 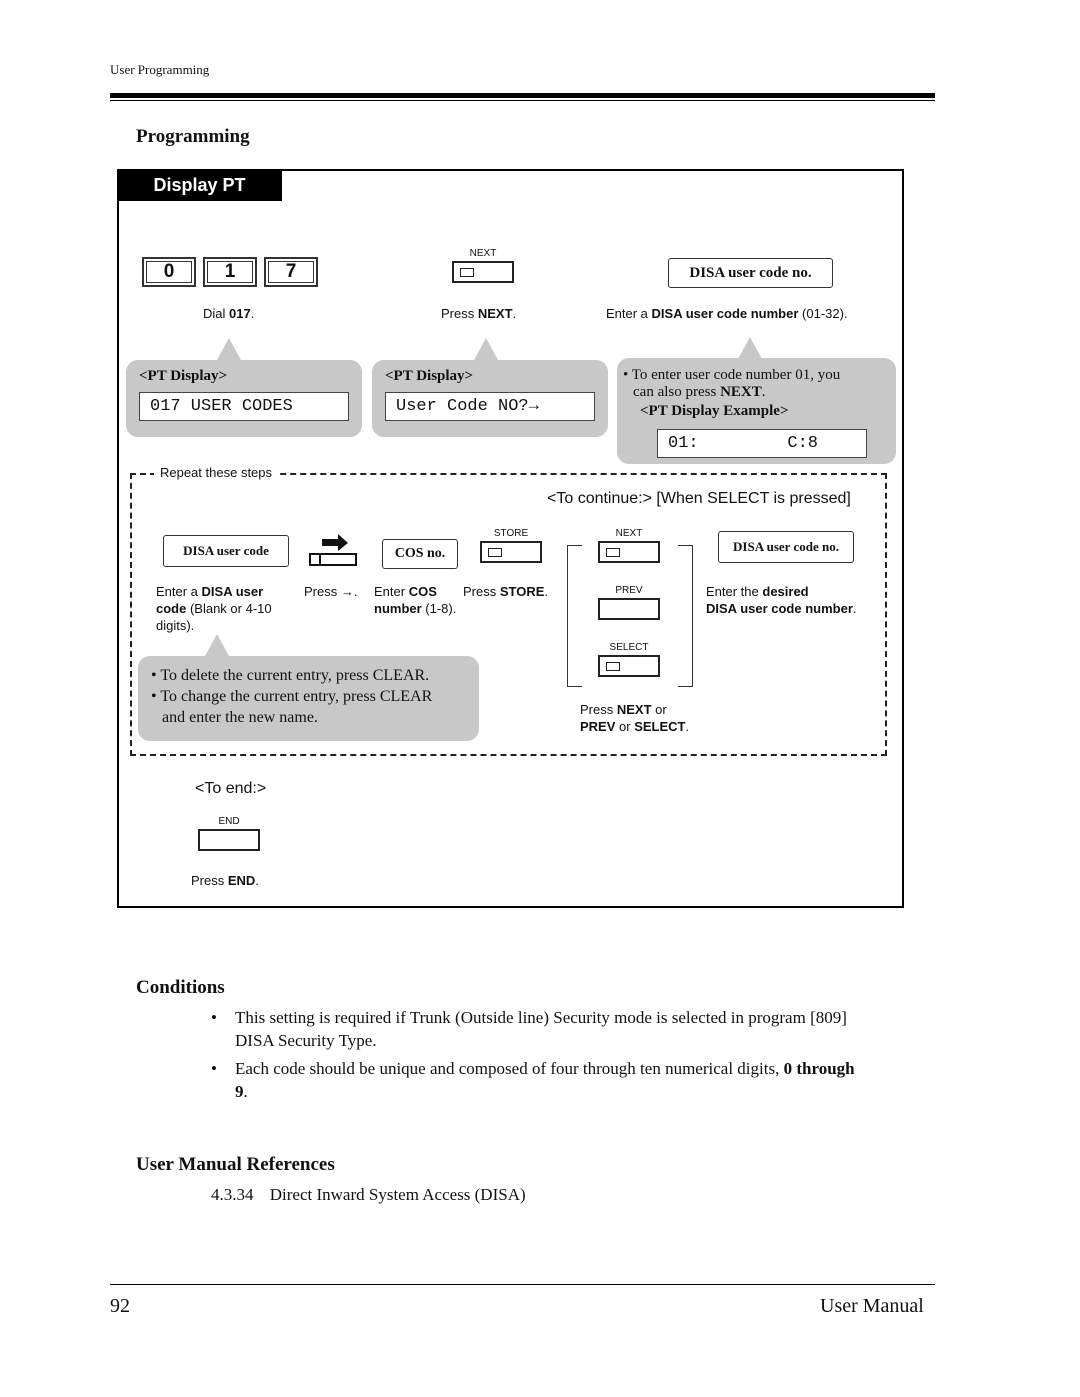 What do you see at coordinates (216, 472) in the screenshot?
I see `repeat-label: Repeat these steps` at bounding box center [216, 472].